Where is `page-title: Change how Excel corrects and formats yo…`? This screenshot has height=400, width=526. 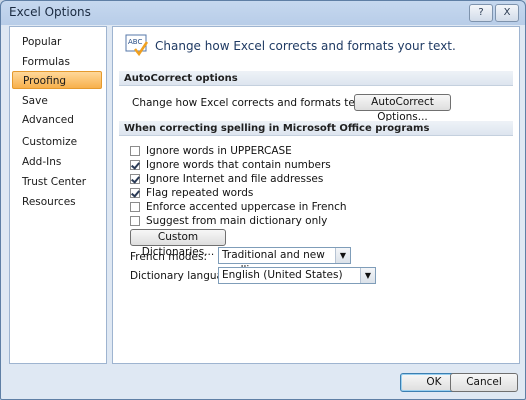 page-title: Change how Excel corrects and formats yo… is located at coordinates (305, 46).